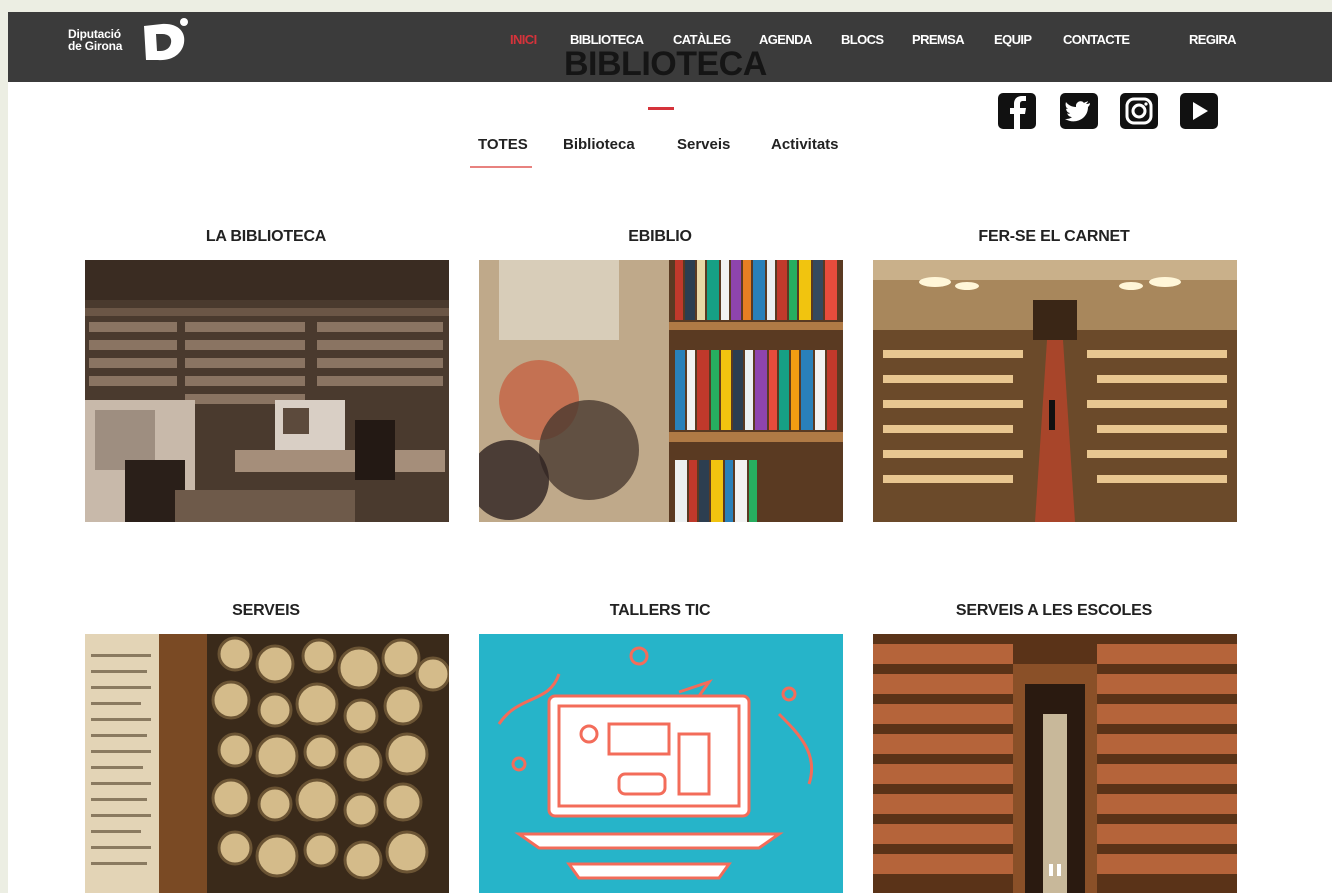  What do you see at coordinates (1199, 111) in the screenshot?
I see `youtube-icon` at bounding box center [1199, 111].